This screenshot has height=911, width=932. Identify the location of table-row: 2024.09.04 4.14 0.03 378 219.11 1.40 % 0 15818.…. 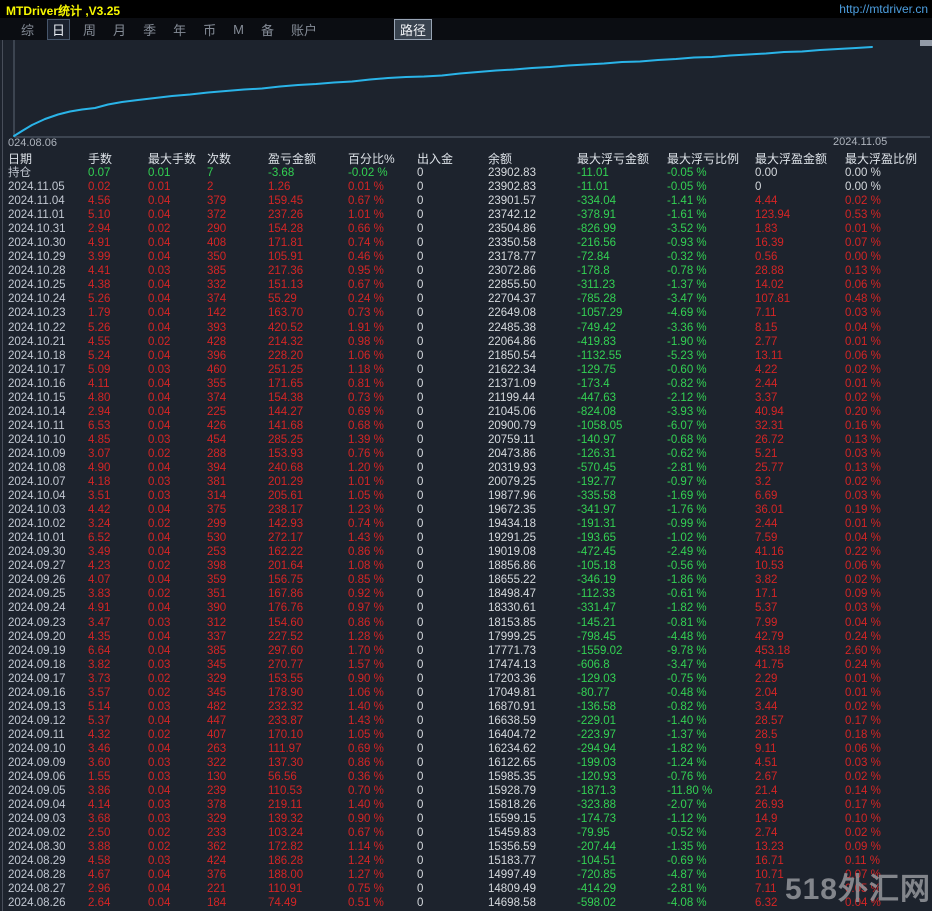
(466, 805).